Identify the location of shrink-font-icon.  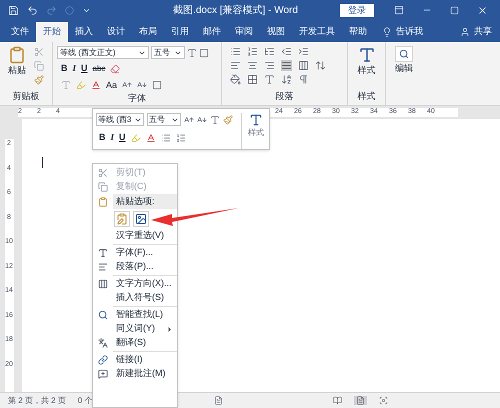
(202, 119).